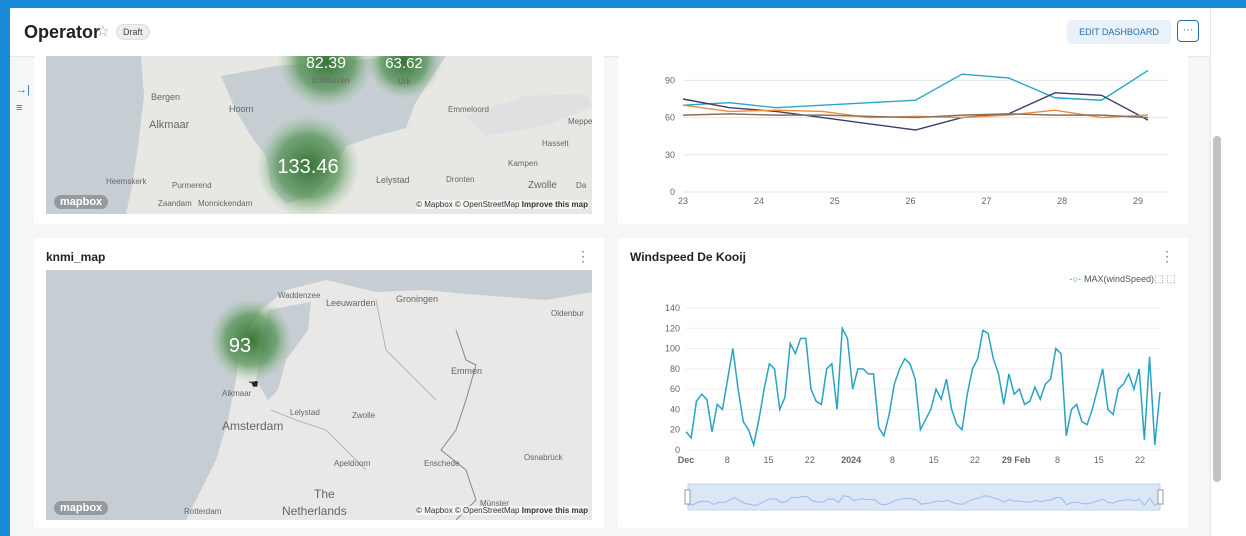  Describe the element at coordinates (326, 64) in the screenshot. I see `cluster-label: 82.39` at that location.